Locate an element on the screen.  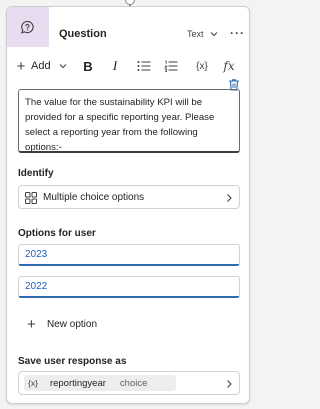
message-toolbar: + Add B I {x} fx is located at coordinates (128, 66).